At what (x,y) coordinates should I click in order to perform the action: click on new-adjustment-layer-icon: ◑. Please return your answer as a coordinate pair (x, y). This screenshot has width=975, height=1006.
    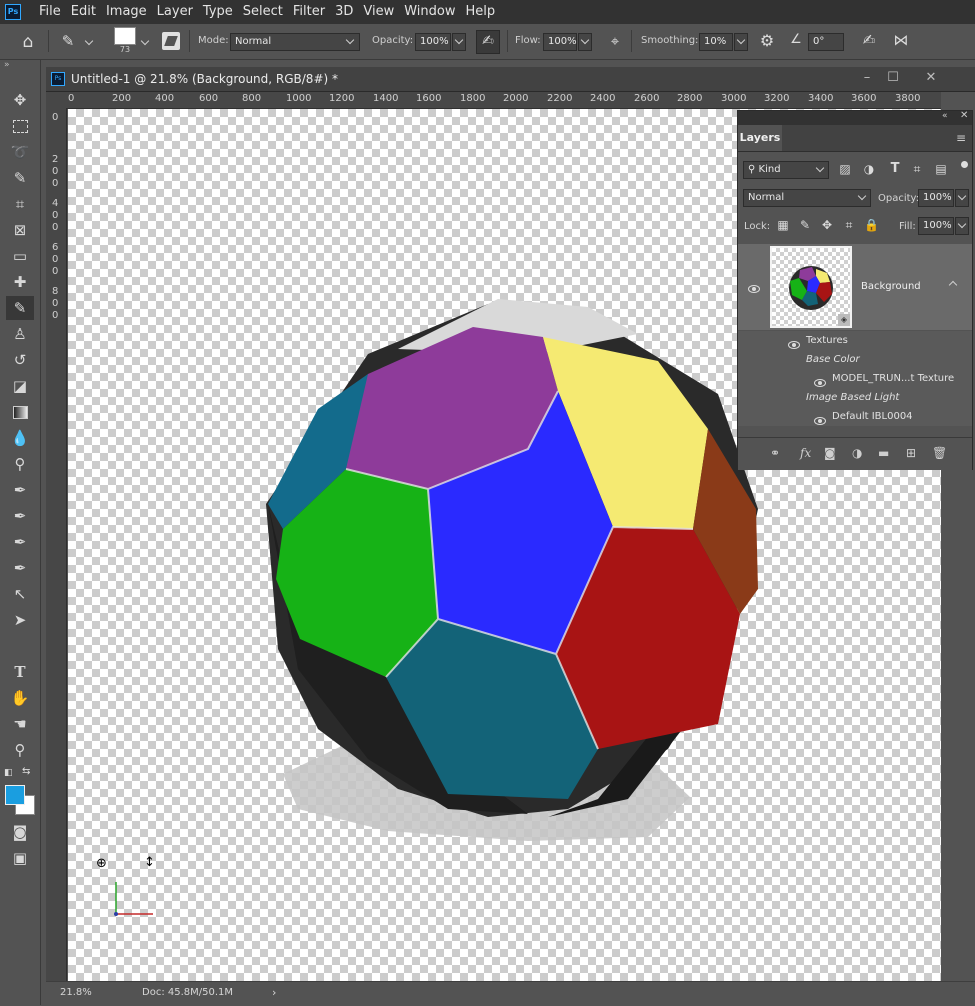
    Looking at the image, I should click on (857, 453).